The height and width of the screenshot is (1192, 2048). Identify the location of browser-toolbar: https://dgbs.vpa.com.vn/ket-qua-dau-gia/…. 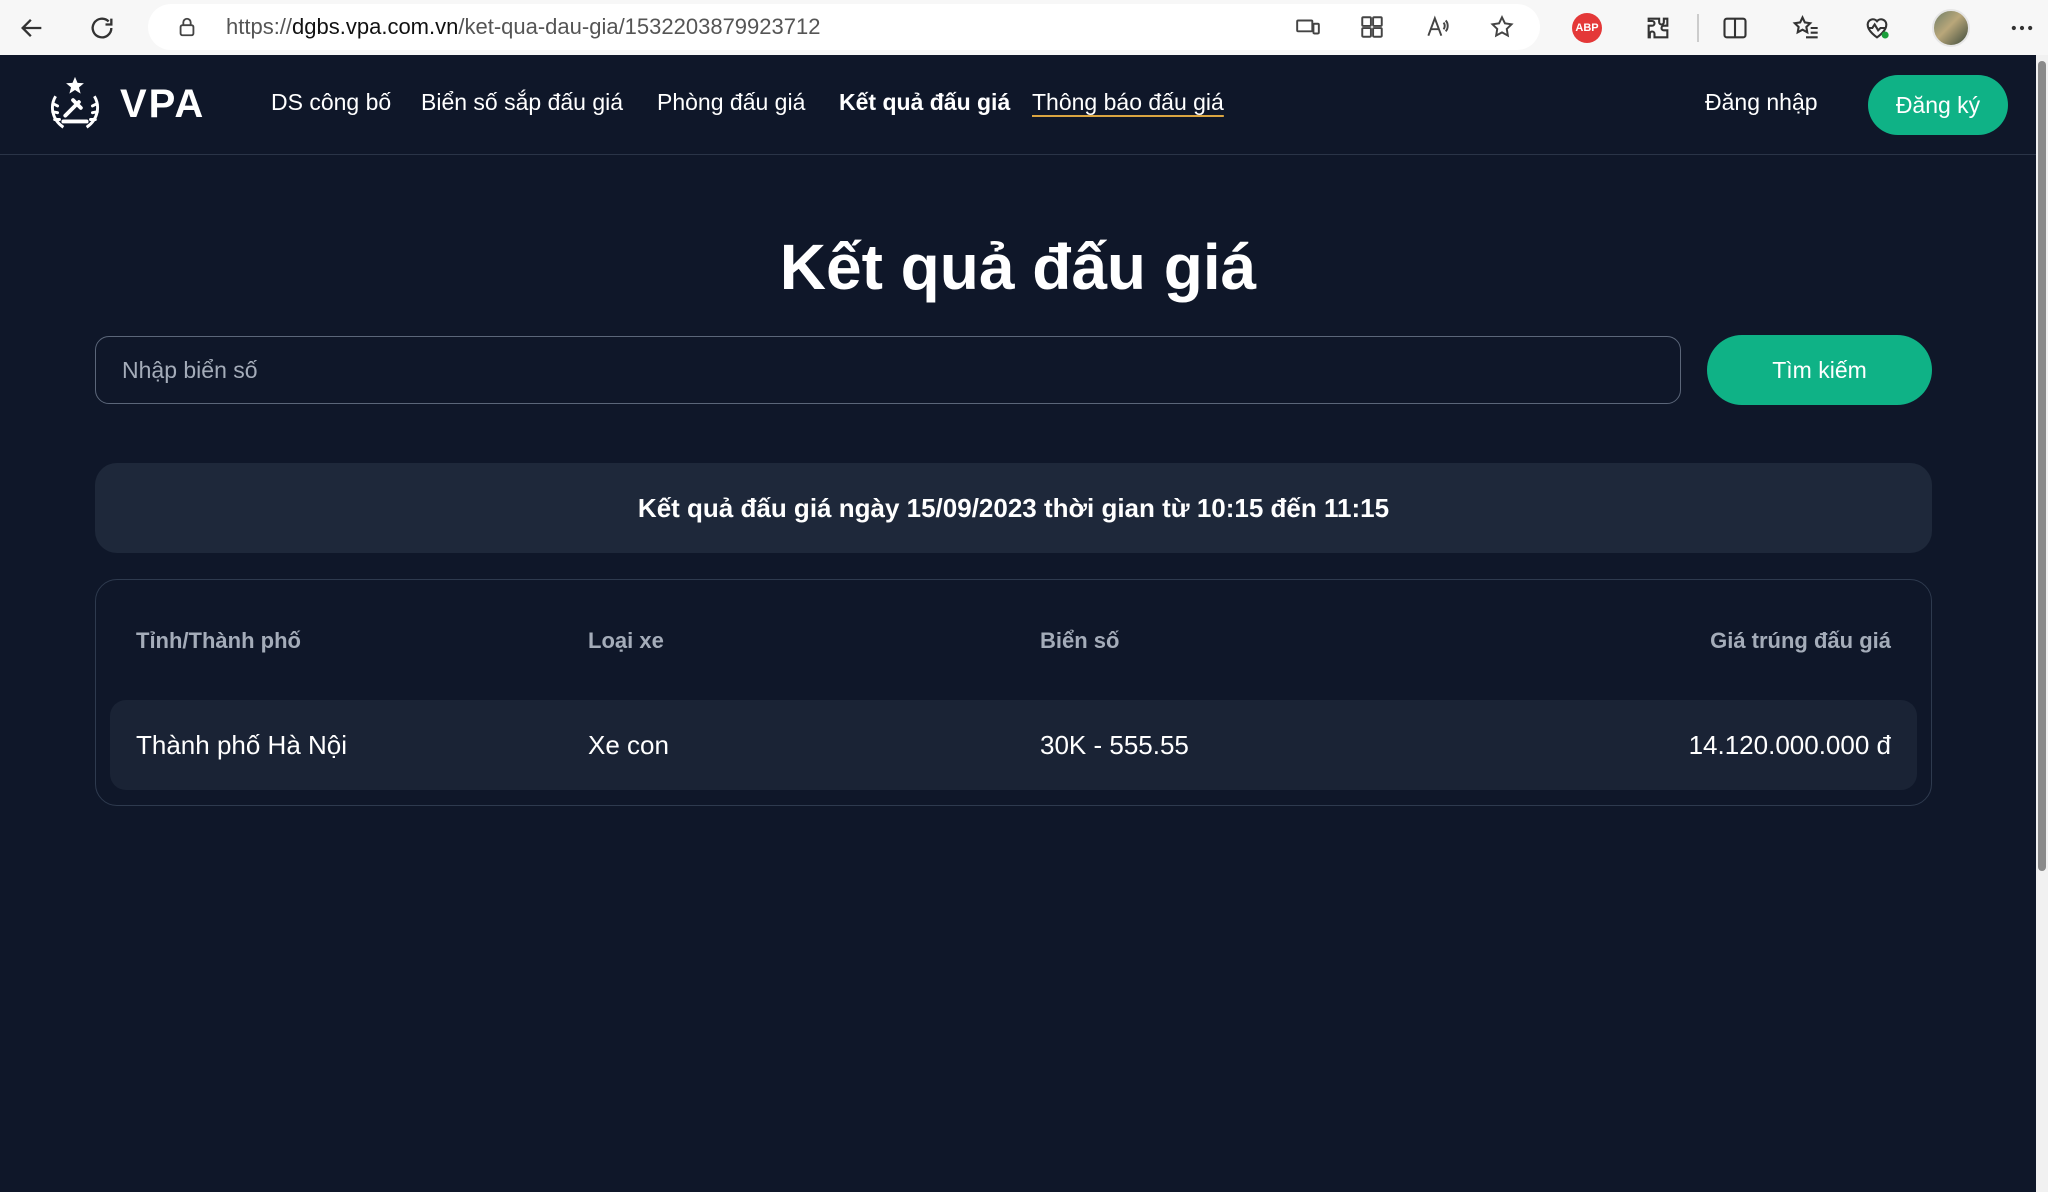
(1024, 27).